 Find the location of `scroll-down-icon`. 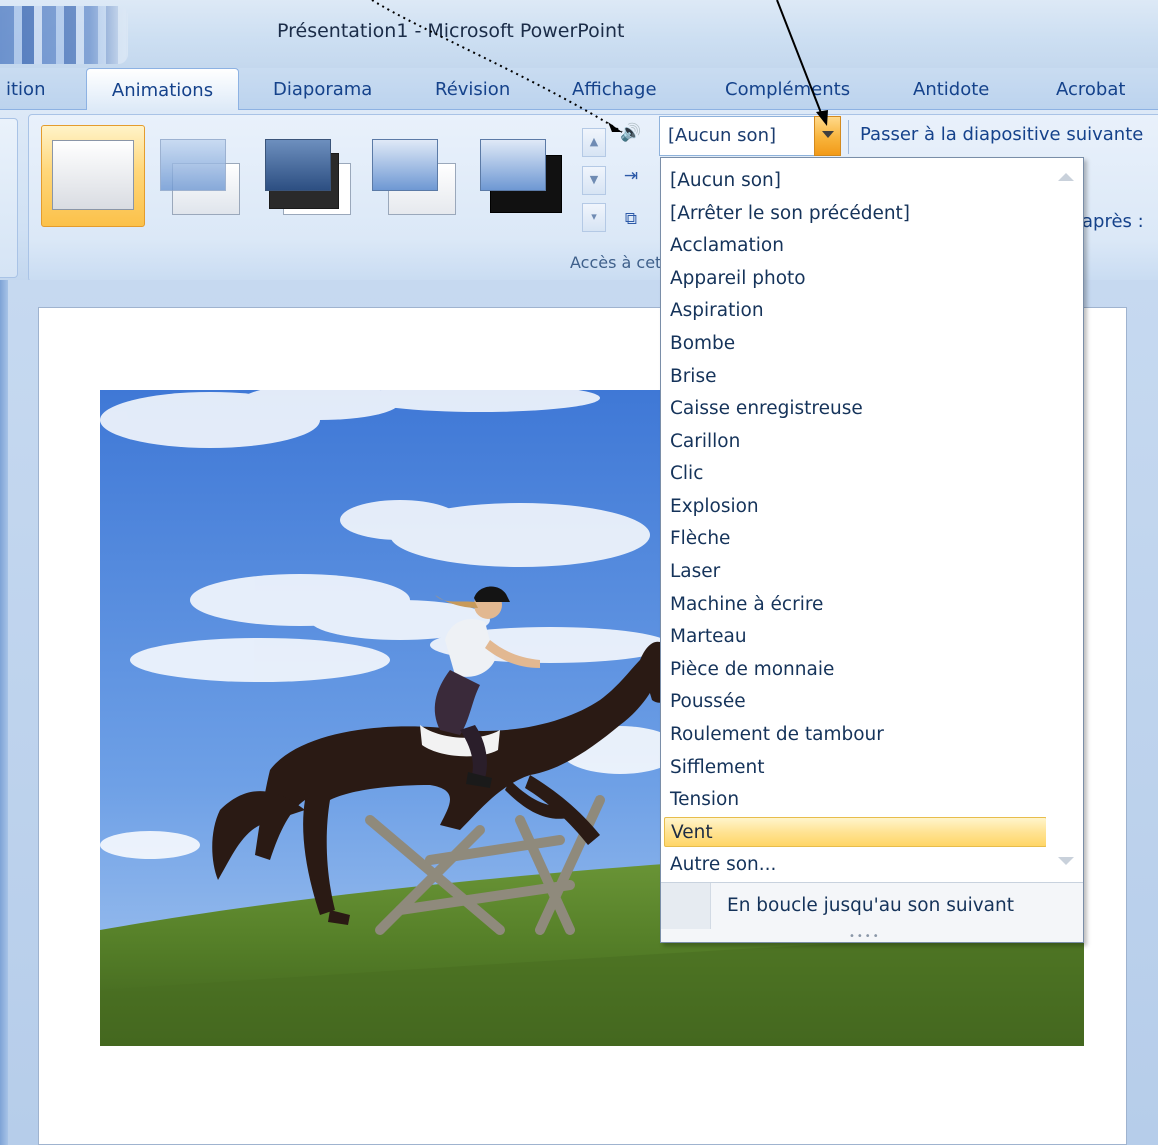

scroll-down-icon is located at coordinates (1066, 861).